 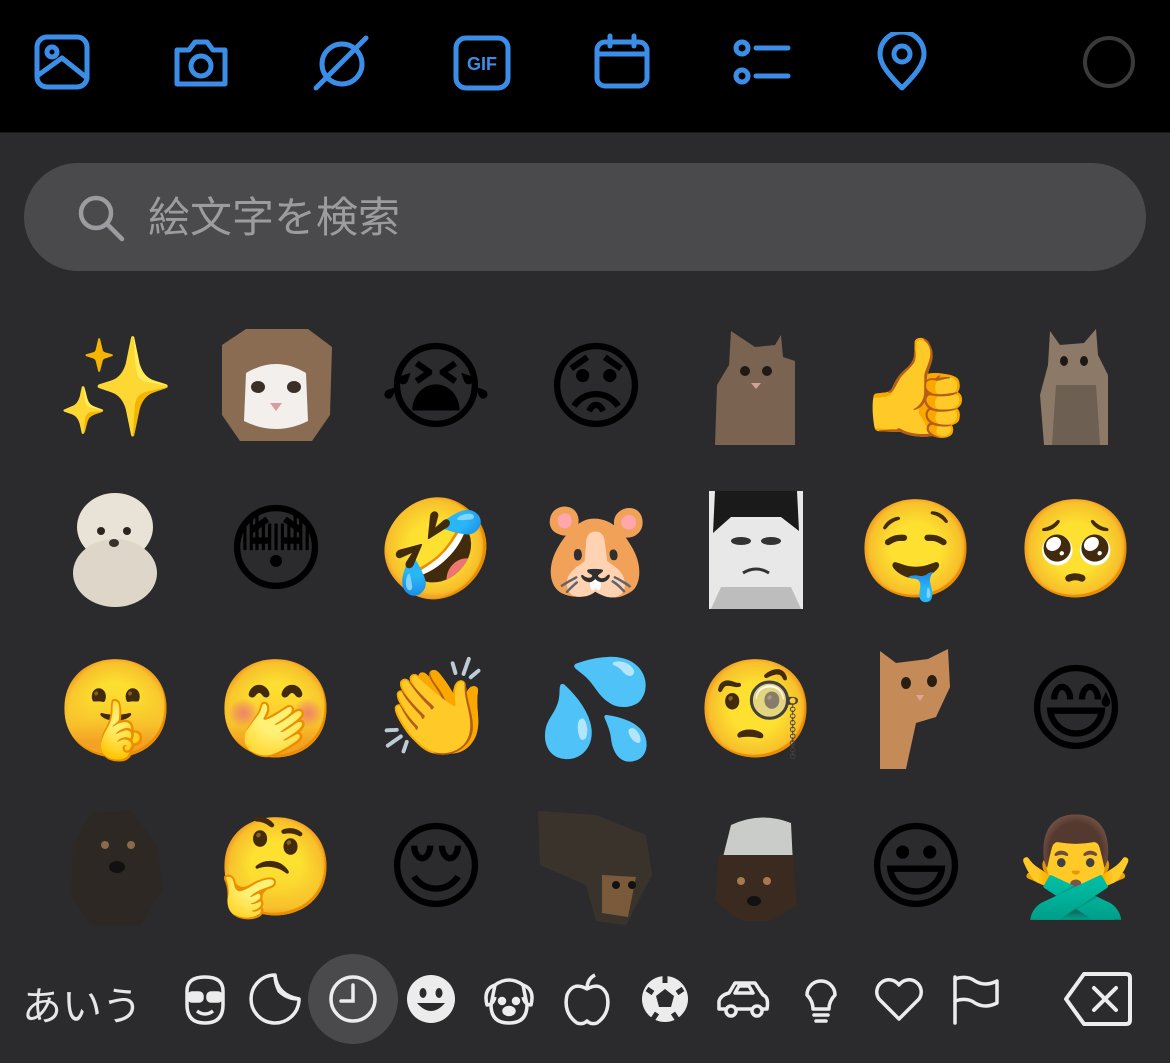 I want to click on emoji-cell: 👍, so click(x=916, y=387).